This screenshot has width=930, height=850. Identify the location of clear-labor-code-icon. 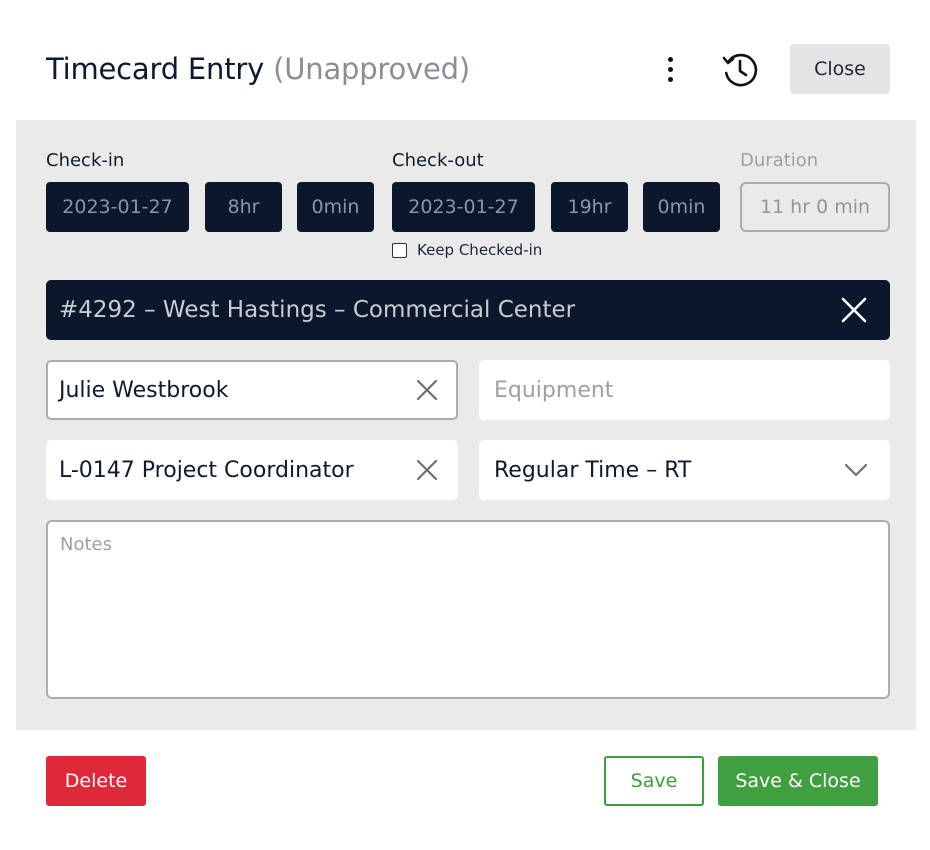
(427, 470).